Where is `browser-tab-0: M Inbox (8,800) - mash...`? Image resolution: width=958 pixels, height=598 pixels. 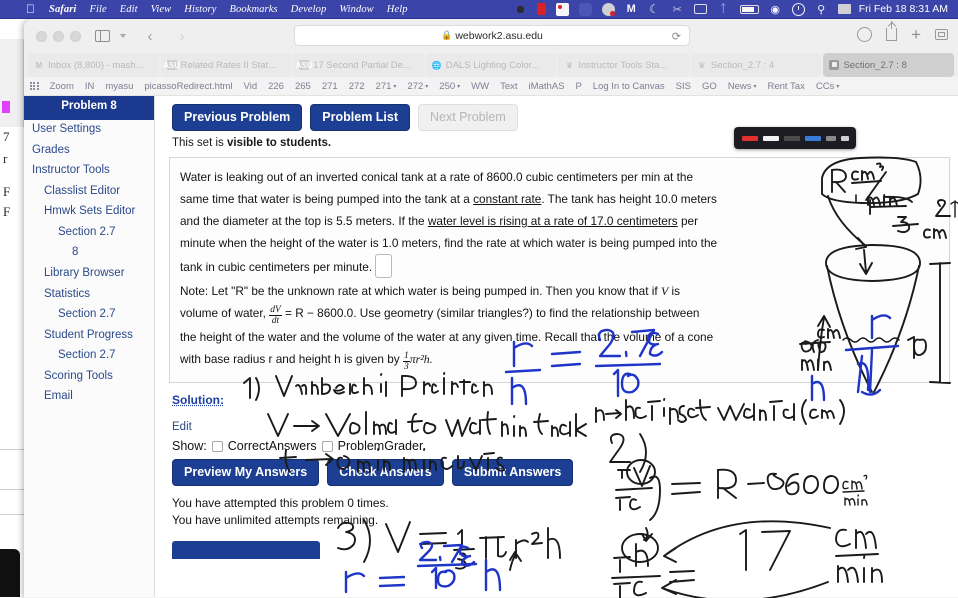 browser-tab-0: M Inbox (8,800) - mash... is located at coordinates (93, 65).